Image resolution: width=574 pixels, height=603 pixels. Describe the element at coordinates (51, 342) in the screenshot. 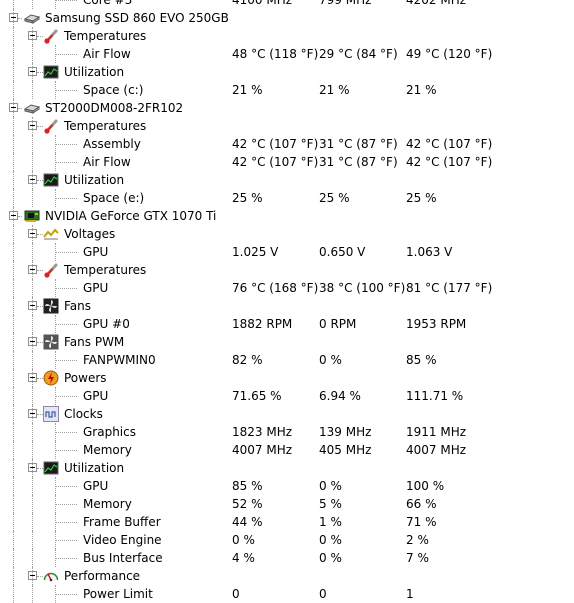

I see `fan-pwm-icon` at that location.